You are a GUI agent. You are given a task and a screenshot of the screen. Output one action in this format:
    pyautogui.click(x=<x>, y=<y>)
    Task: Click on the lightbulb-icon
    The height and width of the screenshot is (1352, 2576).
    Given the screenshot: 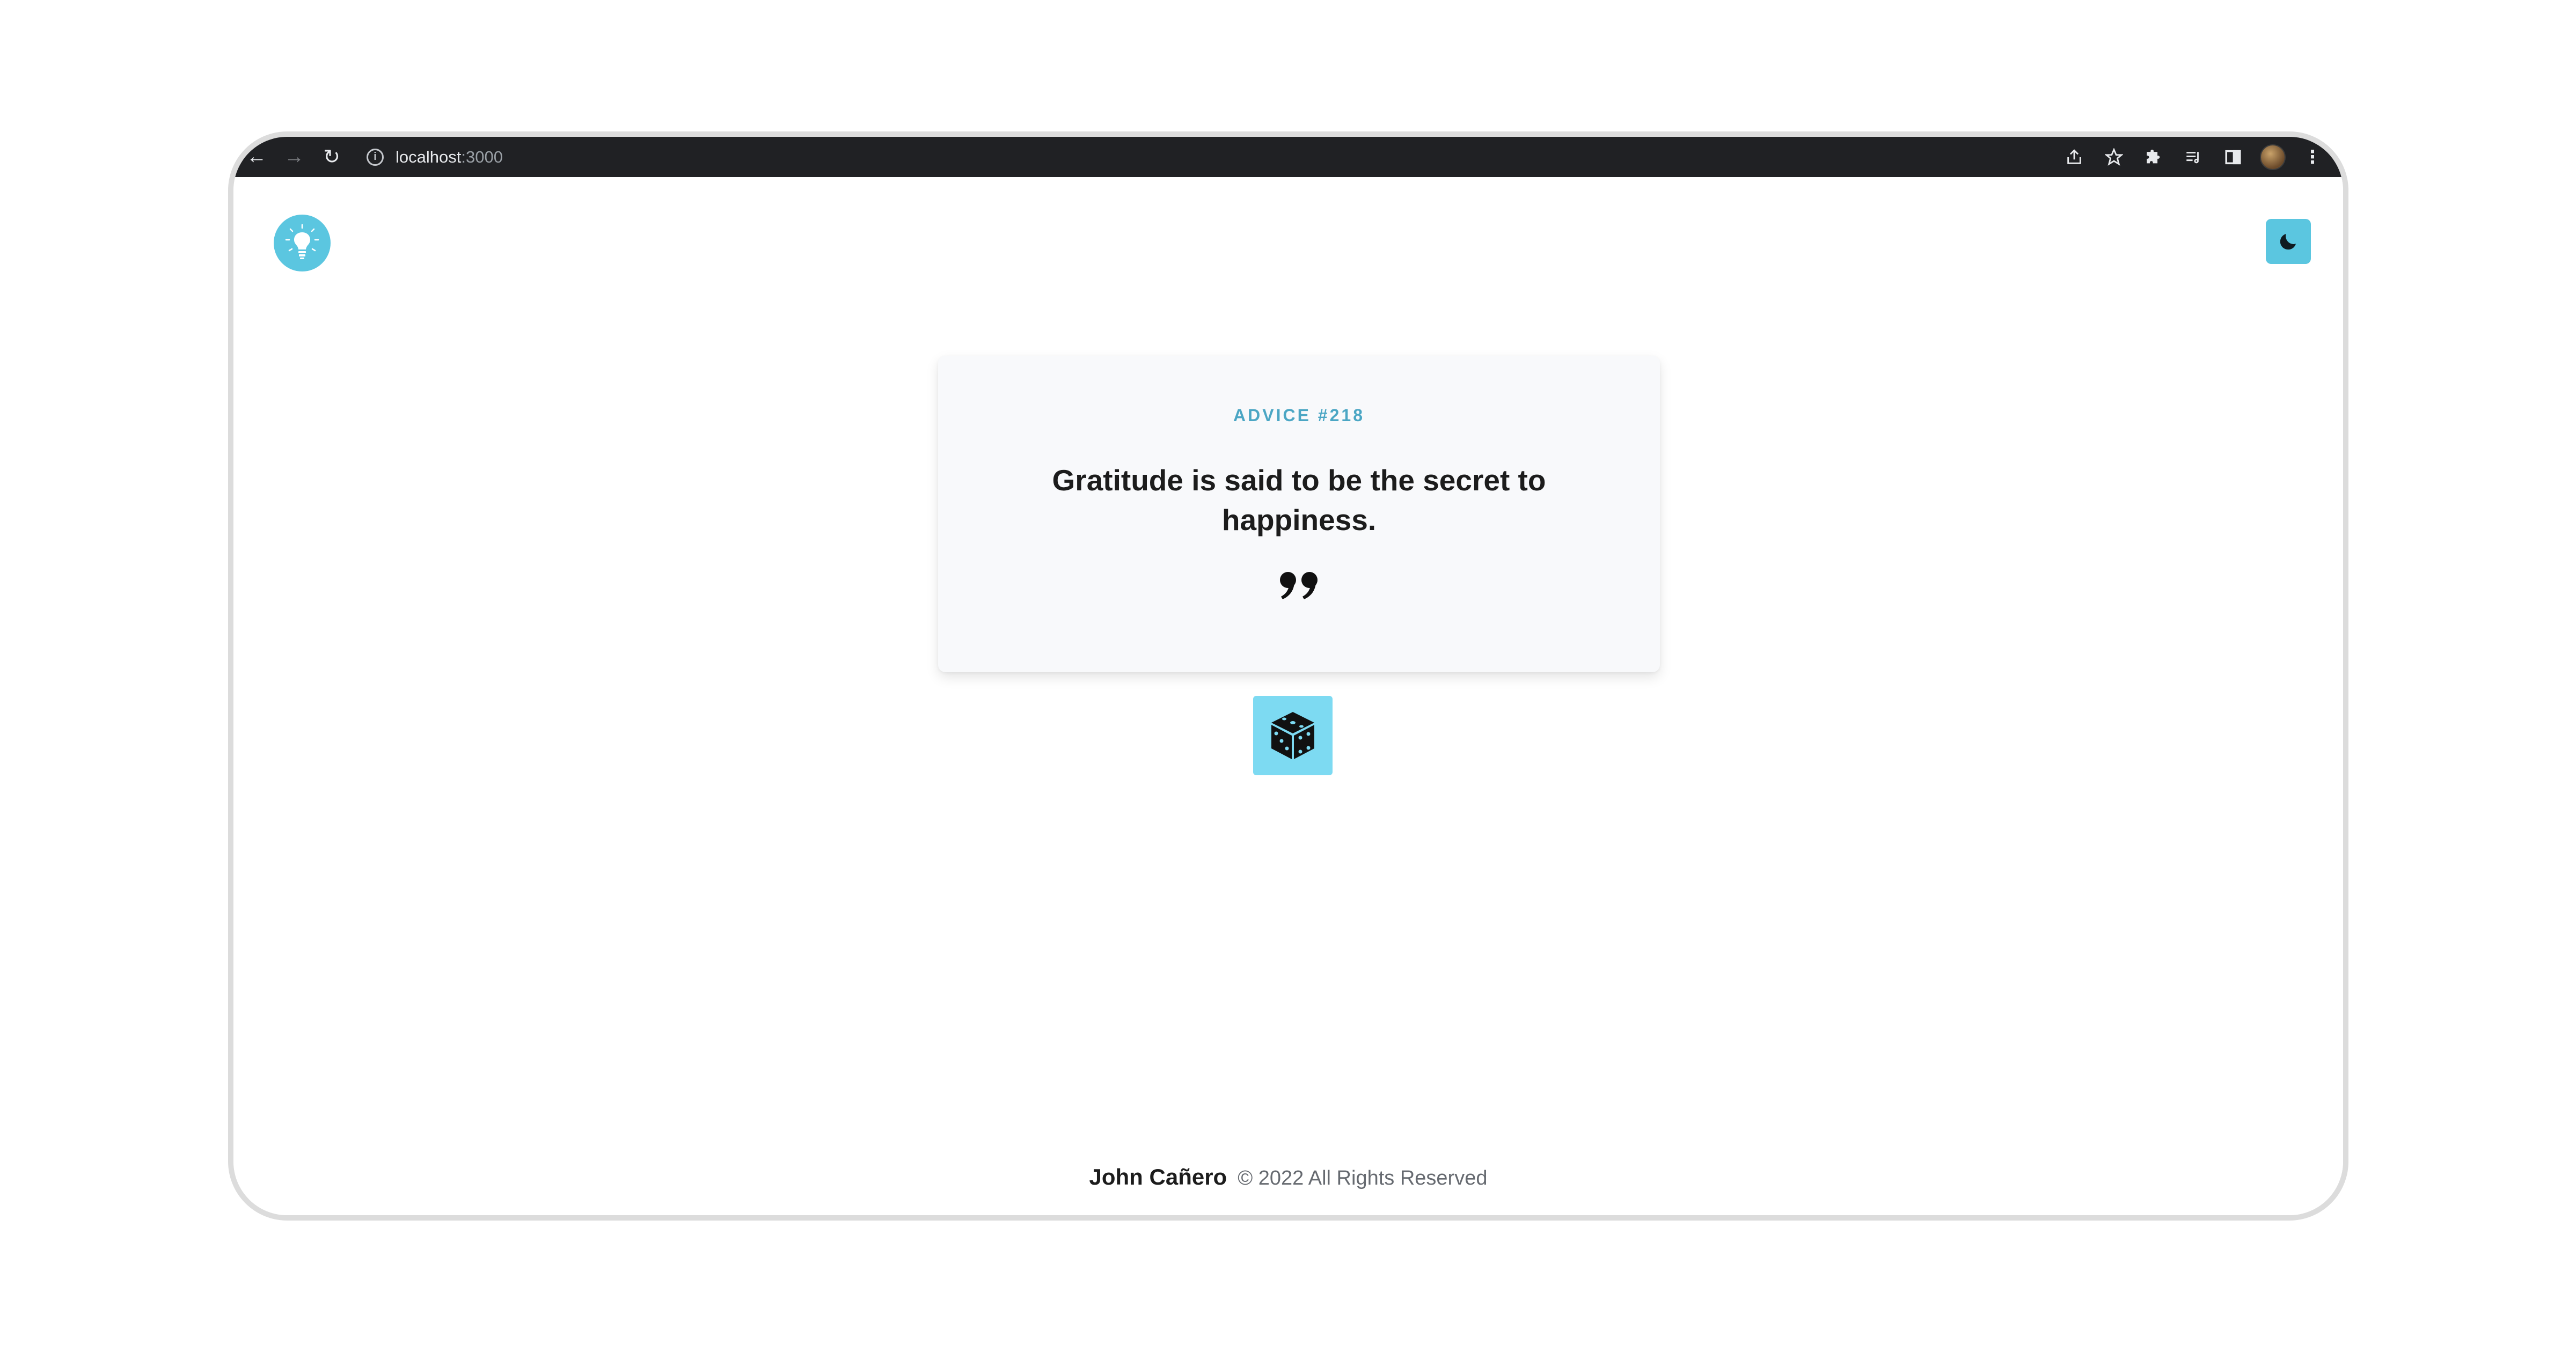 What is the action you would take?
    pyautogui.click(x=302, y=241)
    